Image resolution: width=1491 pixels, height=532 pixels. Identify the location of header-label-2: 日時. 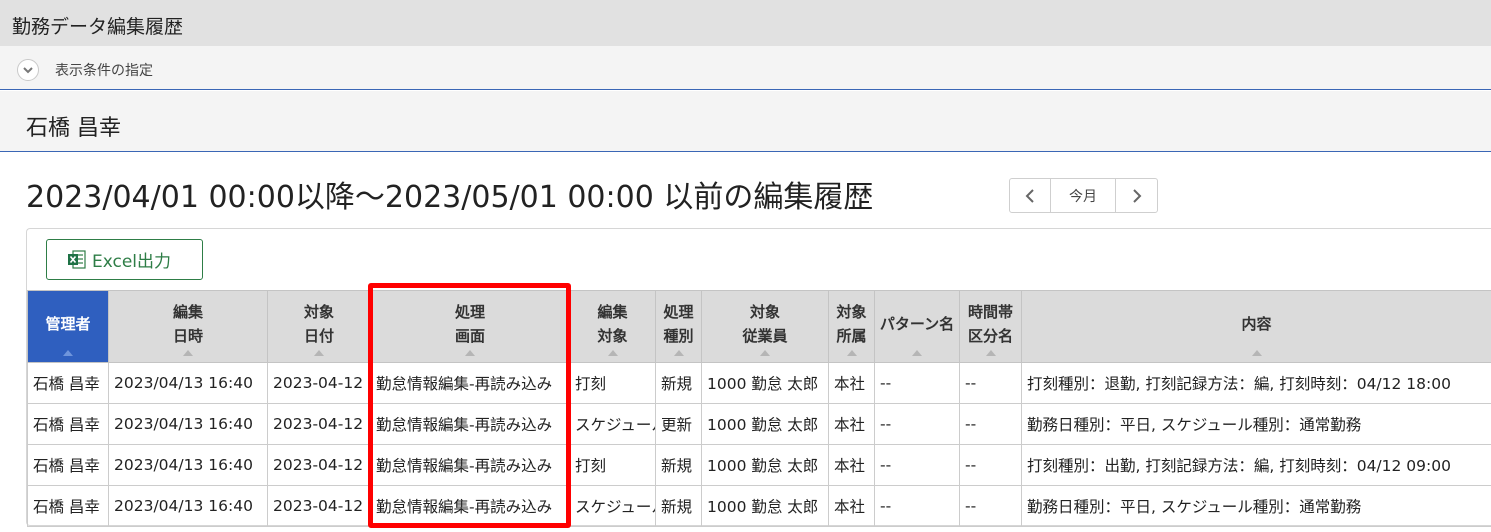
(187, 335).